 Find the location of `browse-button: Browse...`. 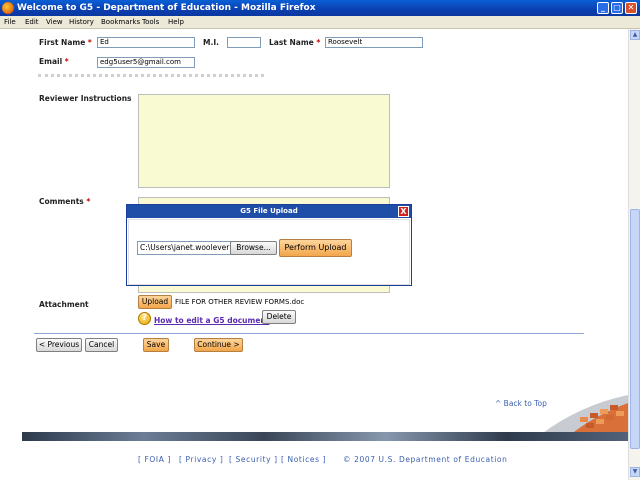

browse-button: Browse... is located at coordinates (253, 248).